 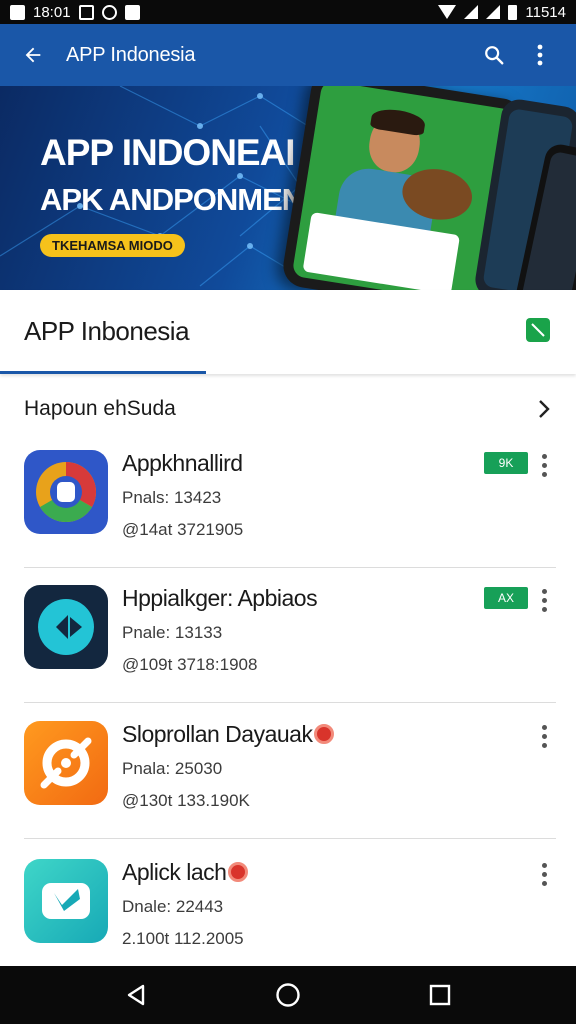 I want to click on status-left: 18:01, so click(x=75, y=12).